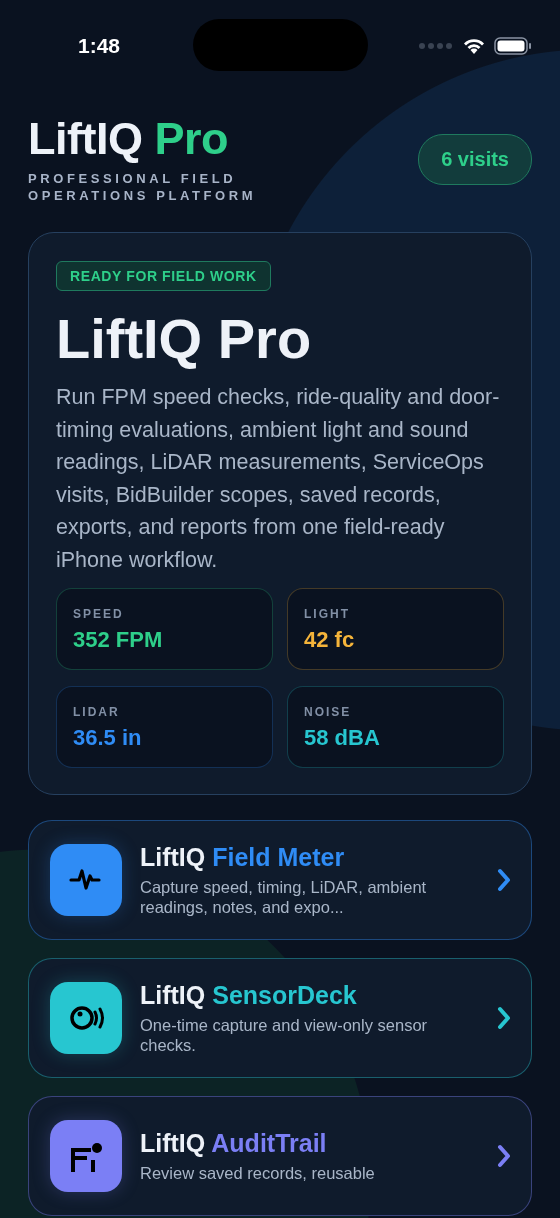 The image size is (560, 1218). Describe the element at coordinates (474, 46) in the screenshot. I see `wifi-icon` at that location.